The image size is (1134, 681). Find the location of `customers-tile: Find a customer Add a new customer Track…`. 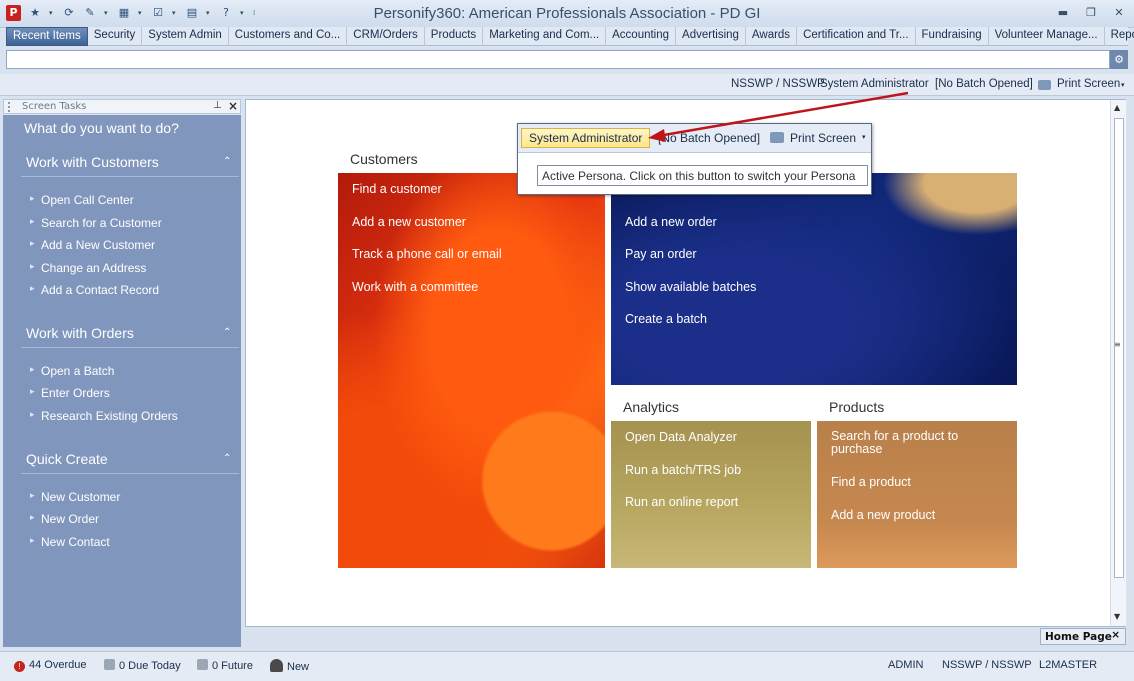

customers-tile: Find a customer Add a new customer Track… is located at coordinates (471, 370).